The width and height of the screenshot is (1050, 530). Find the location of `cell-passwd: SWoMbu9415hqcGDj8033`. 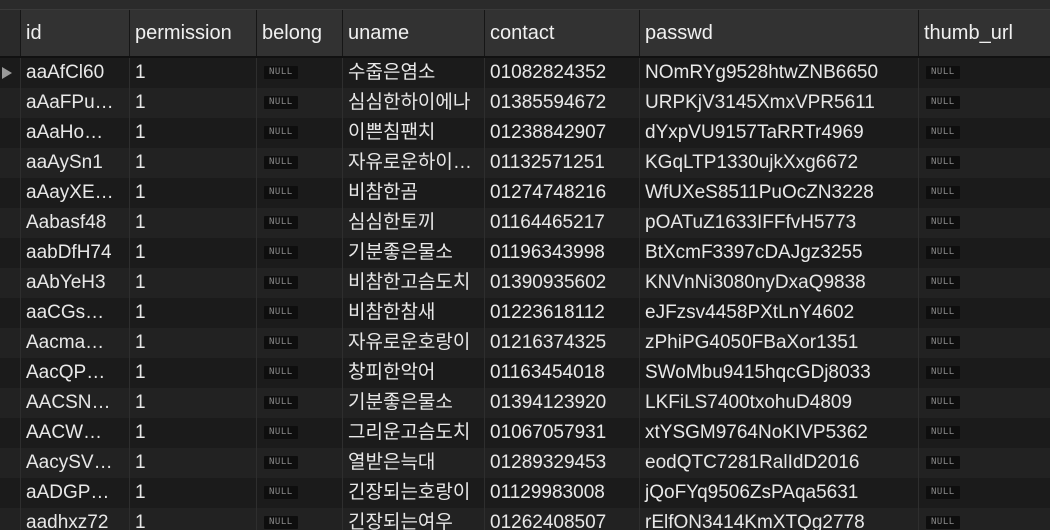

cell-passwd: SWoMbu9415hqcGDj8033 is located at coordinates (779, 373).